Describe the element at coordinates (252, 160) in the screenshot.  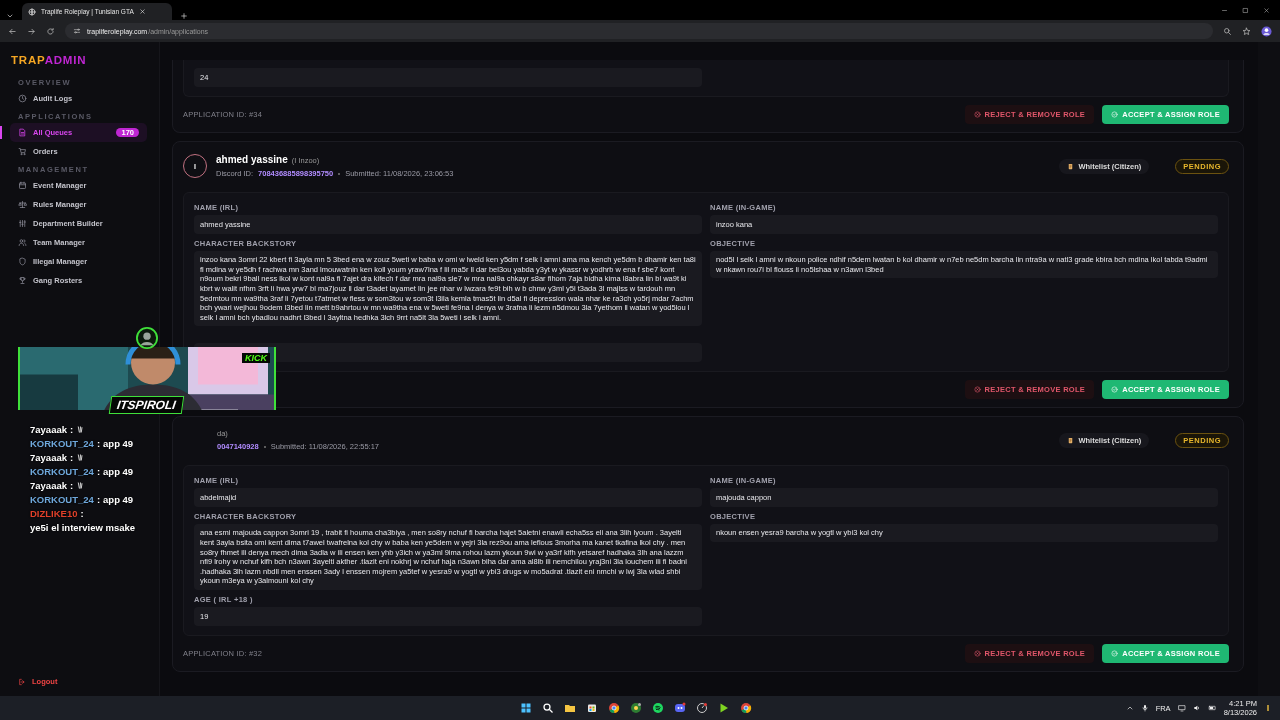
I see `applicant-name: ahmed yassine` at that location.